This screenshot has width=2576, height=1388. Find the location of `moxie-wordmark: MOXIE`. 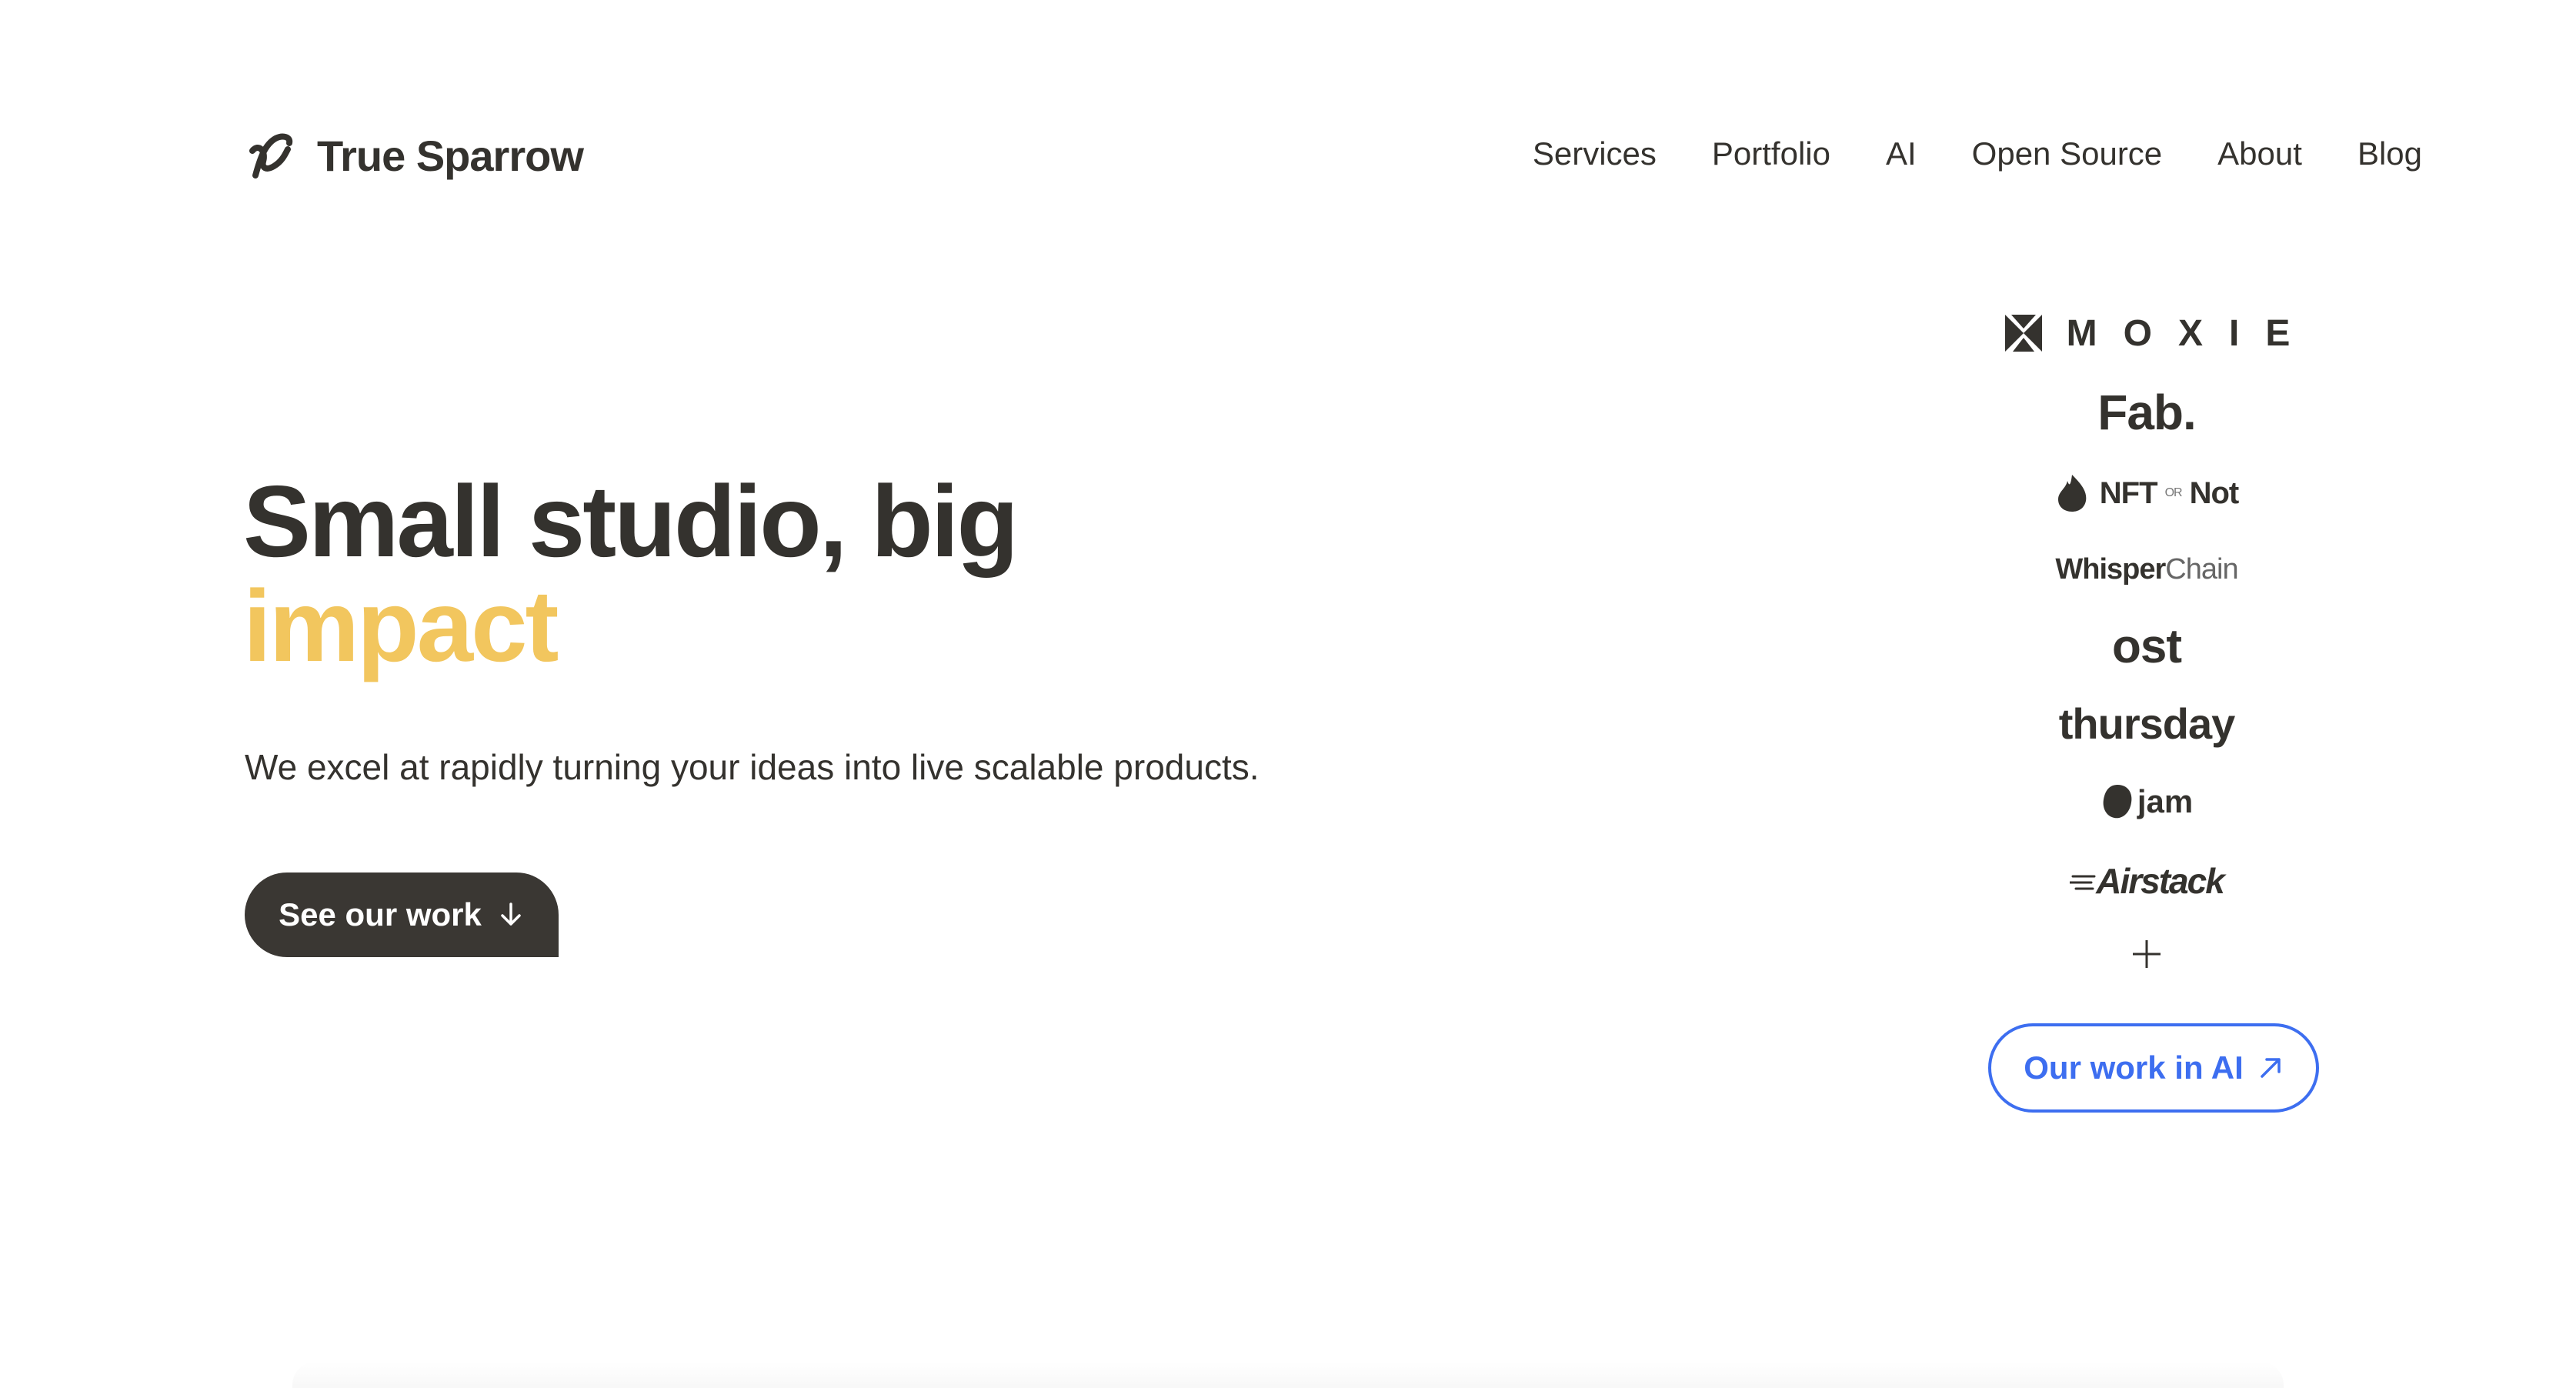

moxie-wordmark: MOXIE is located at coordinates (2191, 333).